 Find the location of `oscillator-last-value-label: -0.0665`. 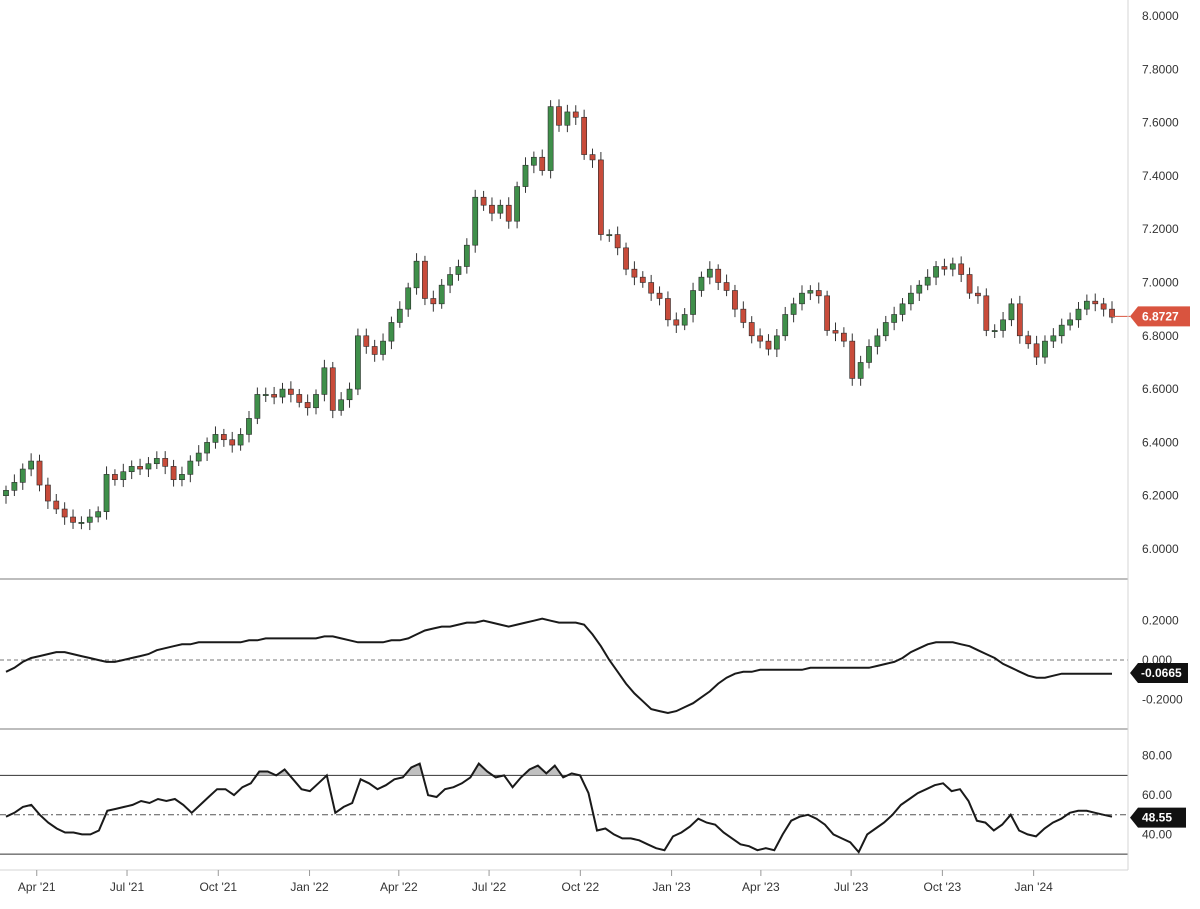

oscillator-last-value-label: -0.0665 is located at coordinates (1161, 673).